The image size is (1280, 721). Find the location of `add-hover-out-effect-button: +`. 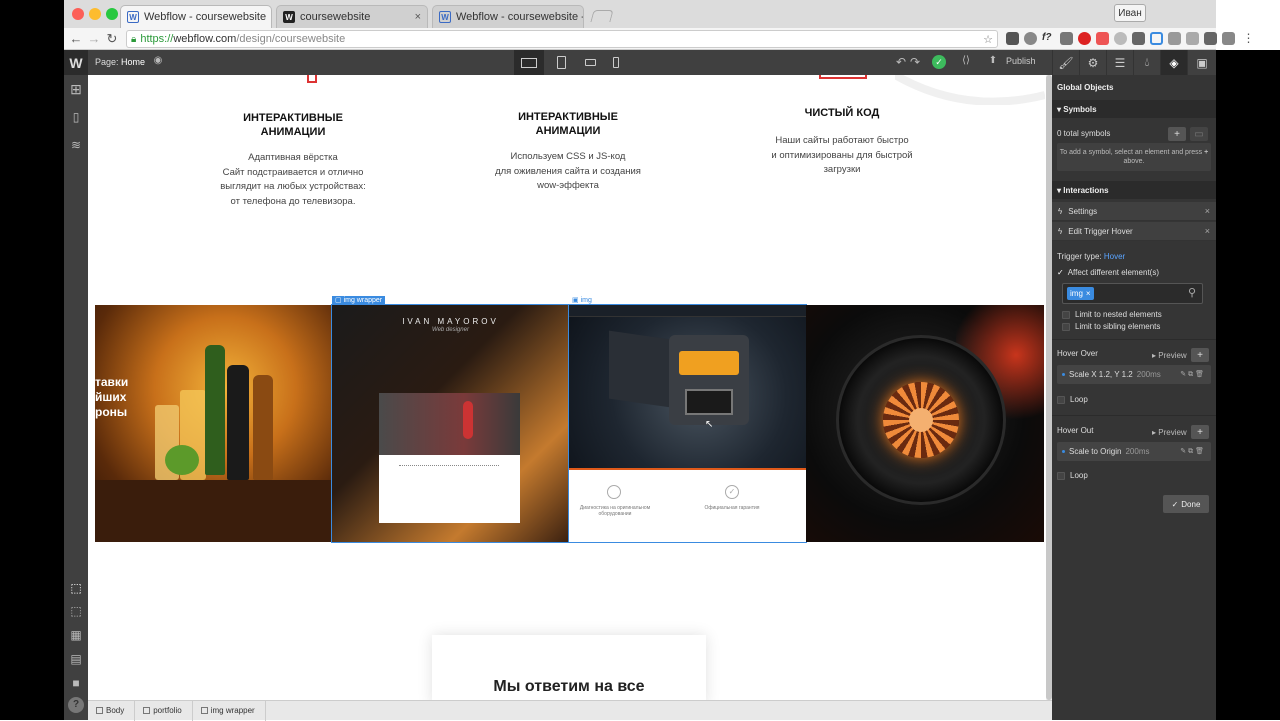

add-hover-out-effect-button: + is located at coordinates (1200, 432).